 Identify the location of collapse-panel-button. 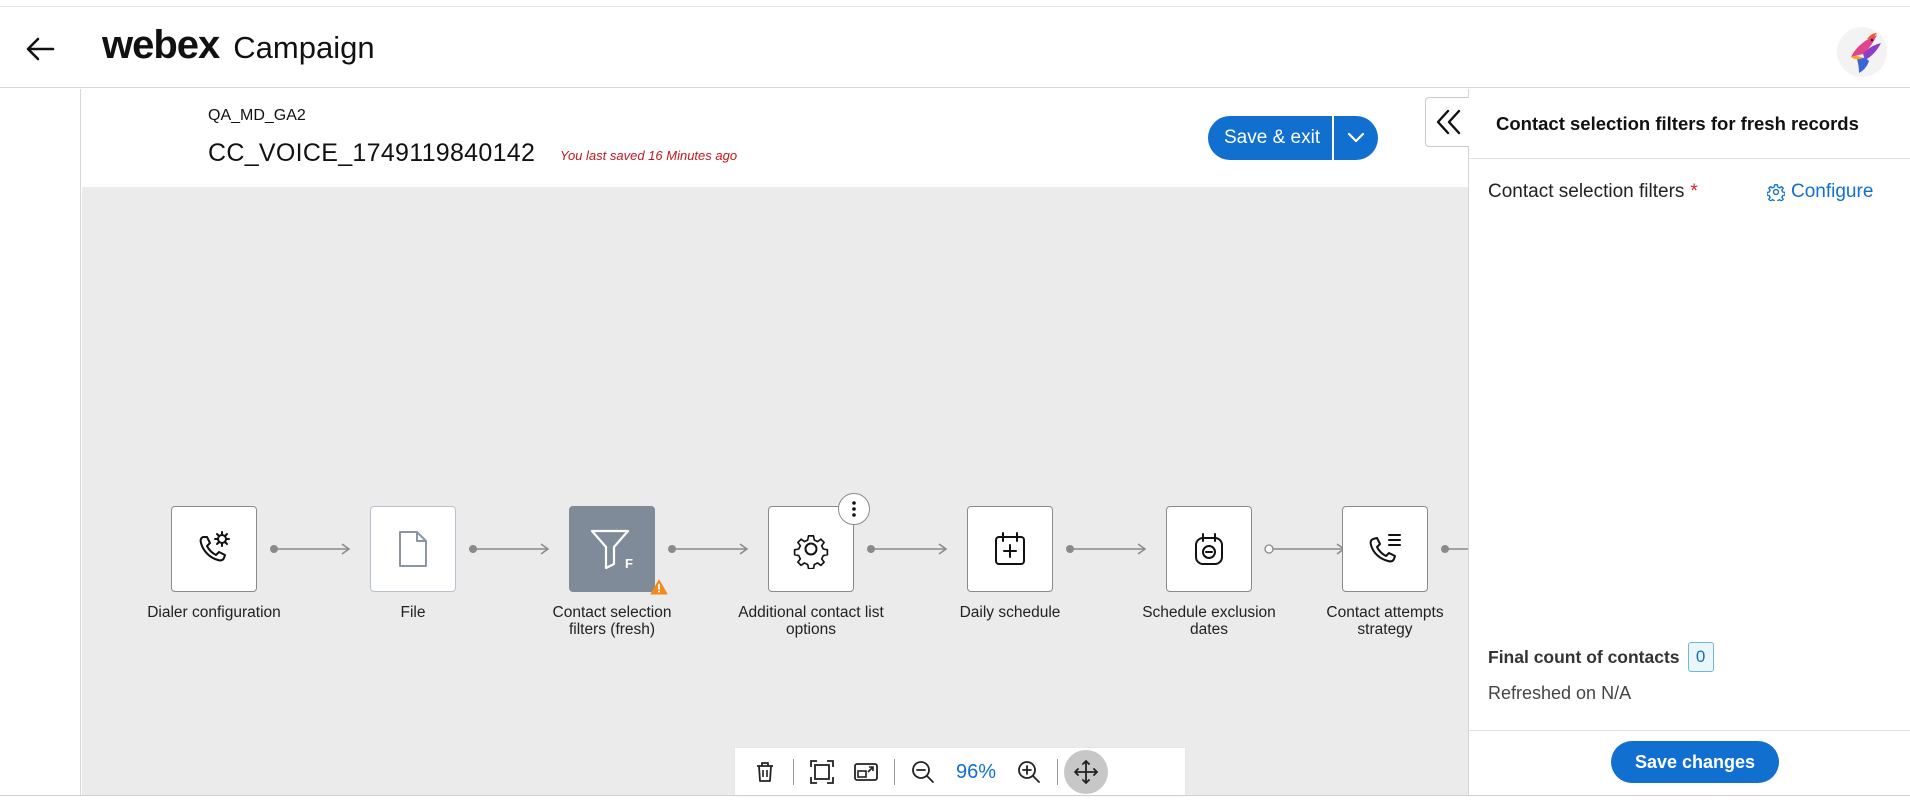
(1447, 122).